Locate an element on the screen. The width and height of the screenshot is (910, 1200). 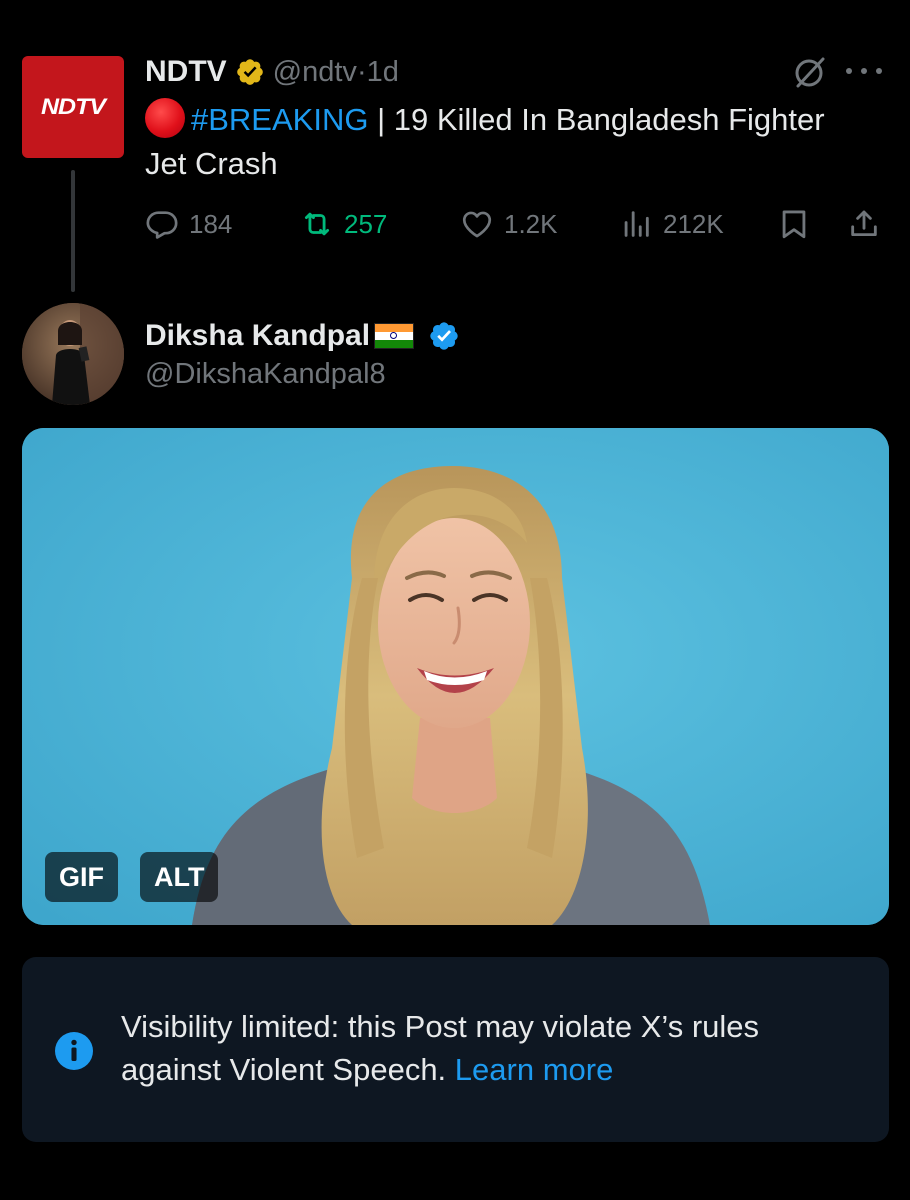
parent-handle: @ndtv·1d is located at coordinates (336, 72).